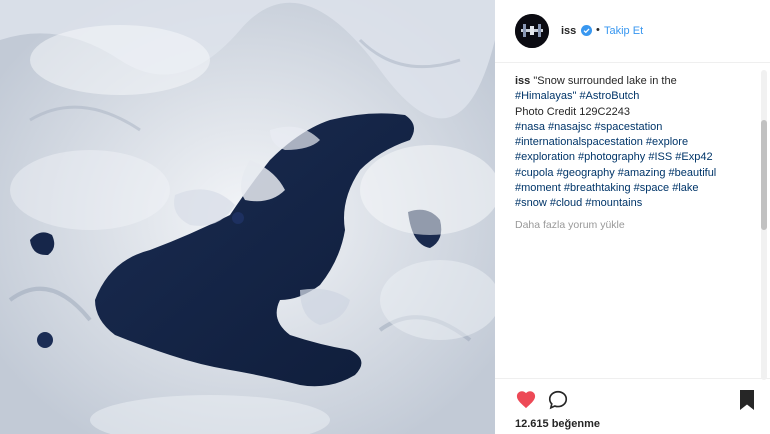 The image size is (770, 434). I want to click on caption-text: "Snow surrounded lake in the, so click(603, 81).